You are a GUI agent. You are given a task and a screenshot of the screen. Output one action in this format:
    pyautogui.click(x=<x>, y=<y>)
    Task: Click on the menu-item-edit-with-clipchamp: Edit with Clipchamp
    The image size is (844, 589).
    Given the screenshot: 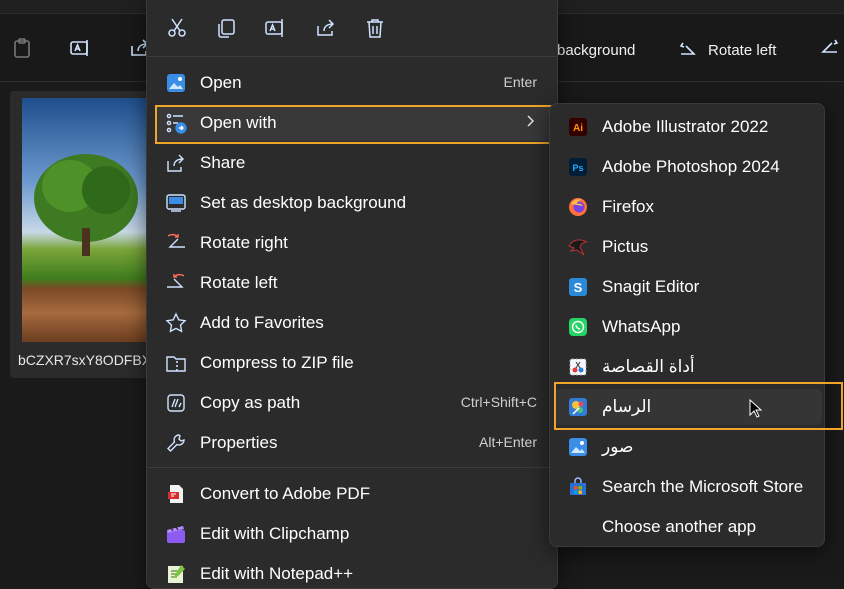 What is the action you would take?
    pyautogui.click(x=353, y=534)
    